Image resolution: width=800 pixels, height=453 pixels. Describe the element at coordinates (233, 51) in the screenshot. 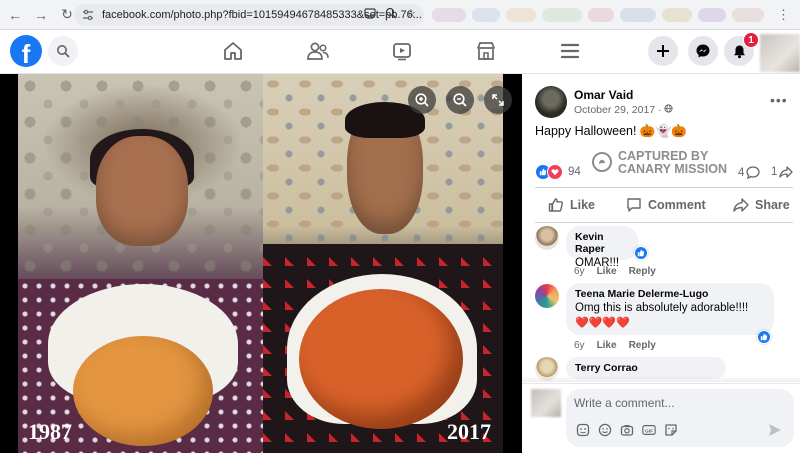

I see `home-icon` at that location.